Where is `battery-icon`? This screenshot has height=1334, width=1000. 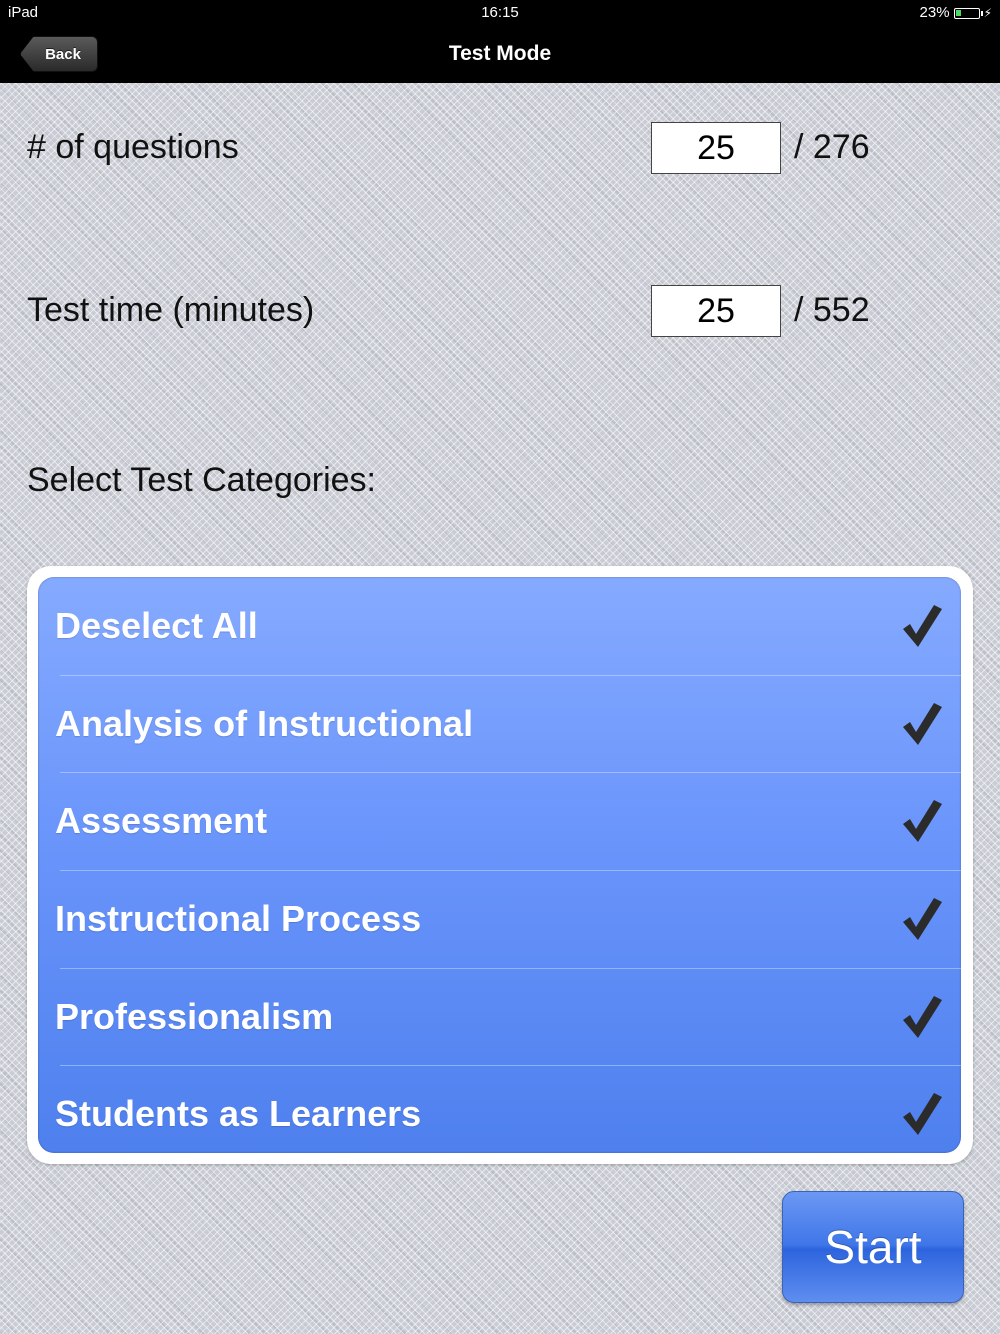
battery-icon is located at coordinates (968, 13).